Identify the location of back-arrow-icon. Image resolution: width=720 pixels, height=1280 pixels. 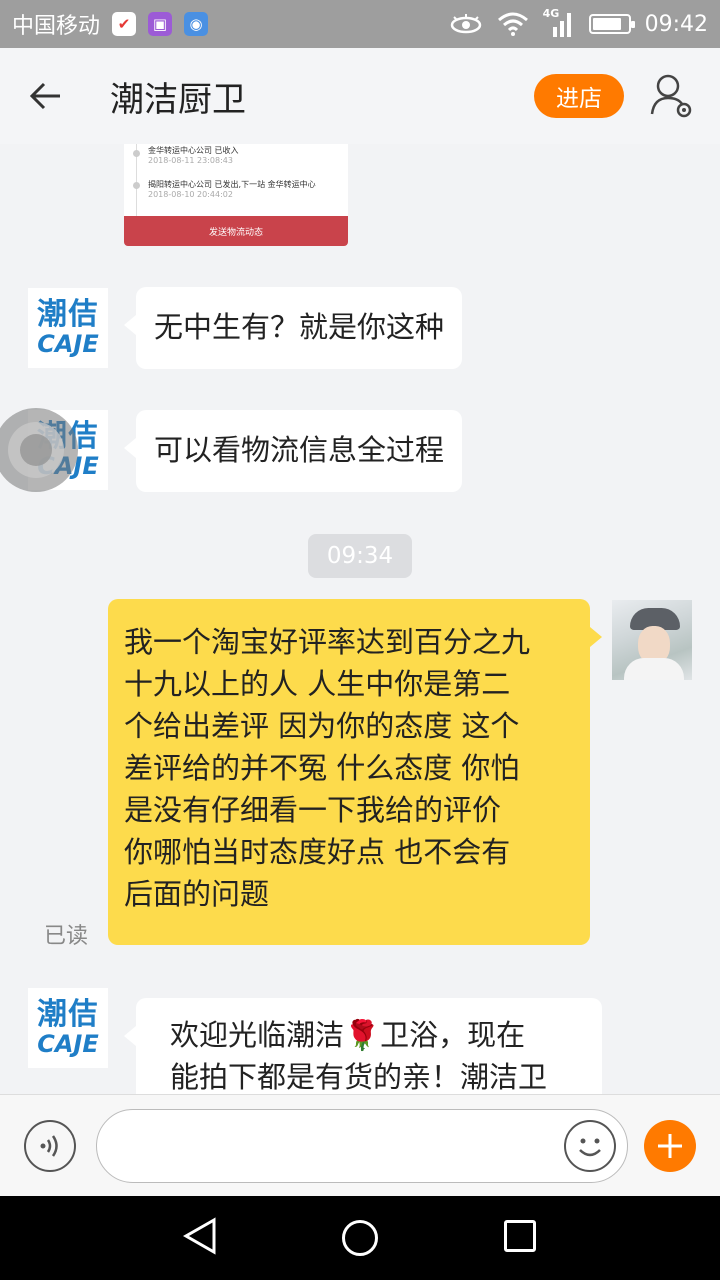
(44, 96).